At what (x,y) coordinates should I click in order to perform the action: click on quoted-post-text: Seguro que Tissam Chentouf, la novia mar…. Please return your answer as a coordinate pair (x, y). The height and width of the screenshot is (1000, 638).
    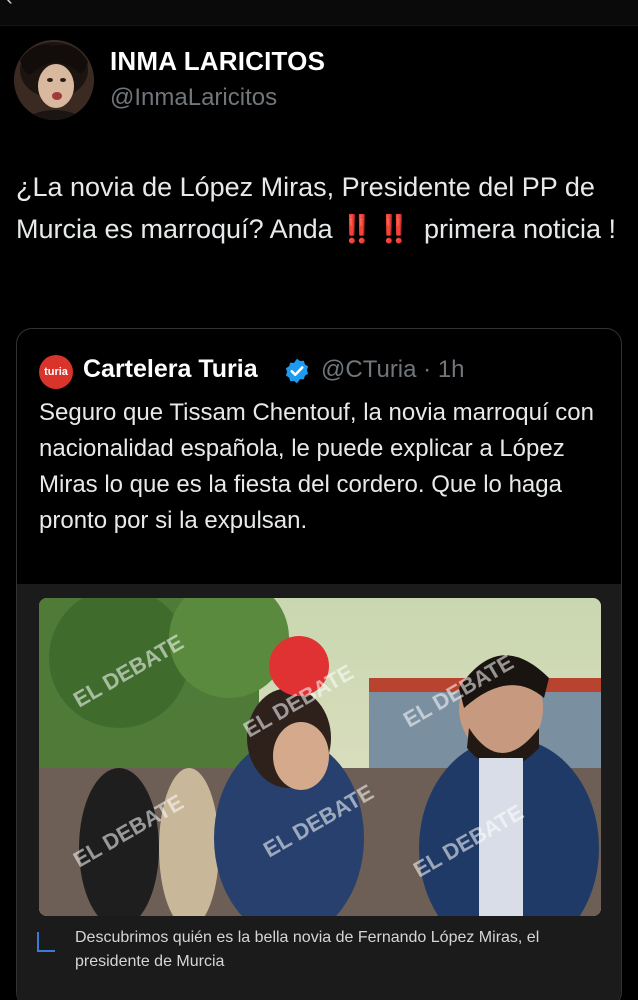
    Looking at the image, I should click on (316, 466).